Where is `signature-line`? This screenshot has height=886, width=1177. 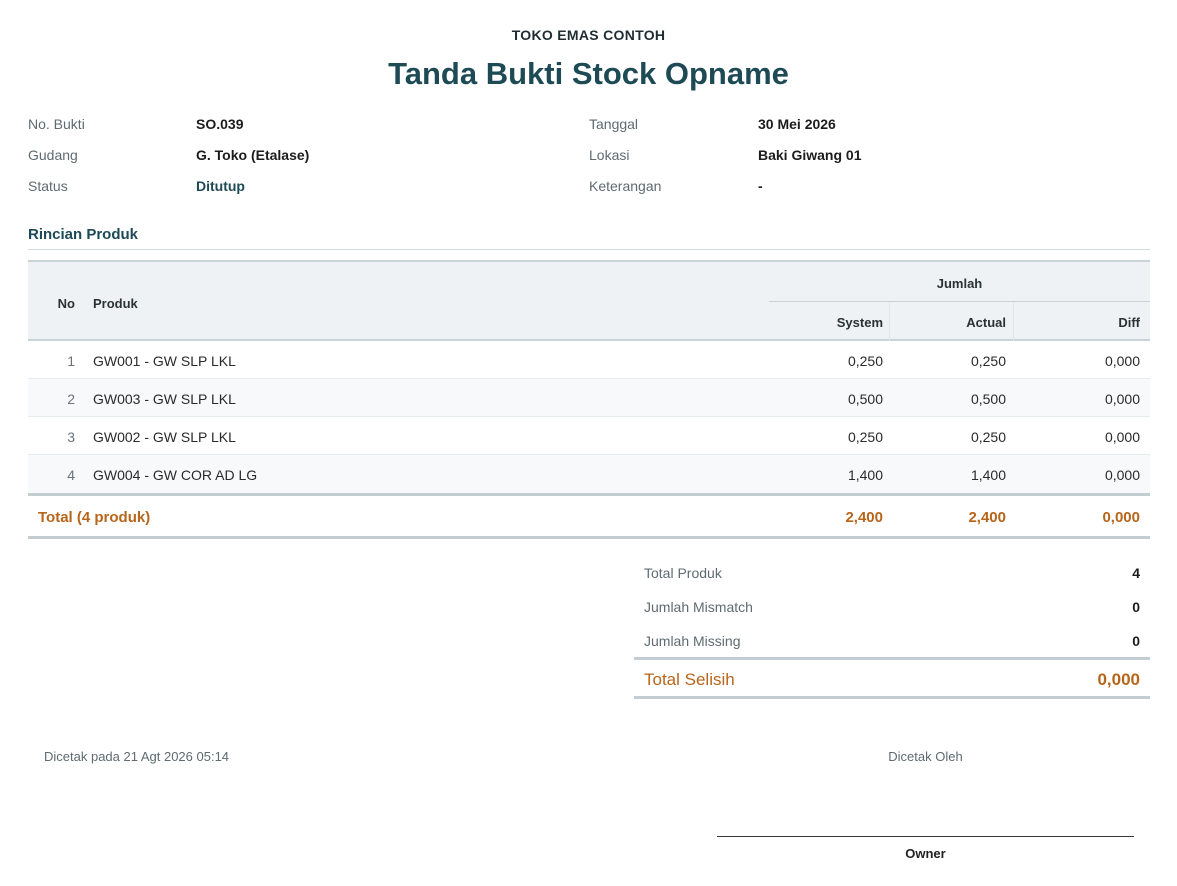
signature-line is located at coordinates (925, 836).